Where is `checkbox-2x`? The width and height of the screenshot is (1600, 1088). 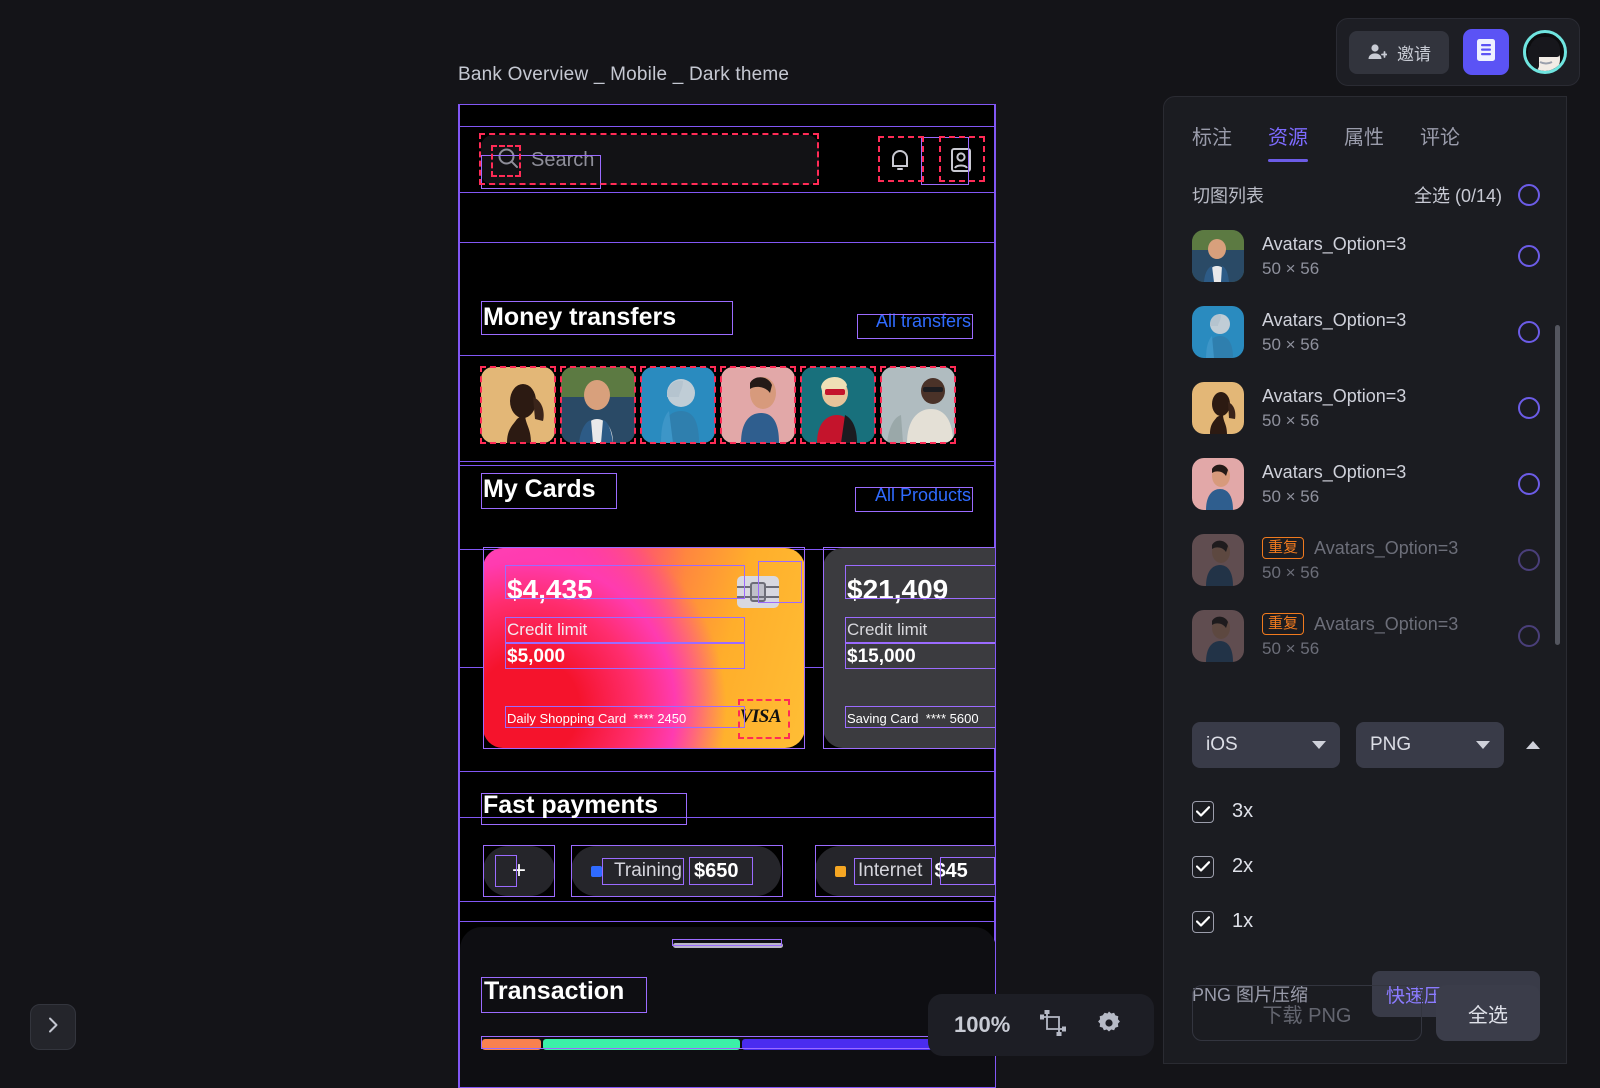 checkbox-2x is located at coordinates (1203, 866).